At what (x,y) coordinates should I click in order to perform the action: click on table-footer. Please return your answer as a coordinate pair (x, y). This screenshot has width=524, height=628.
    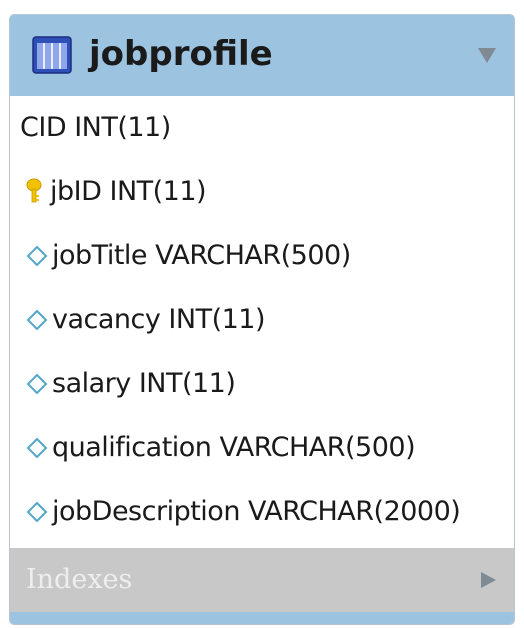
    Looking at the image, I should click on (262, 618).